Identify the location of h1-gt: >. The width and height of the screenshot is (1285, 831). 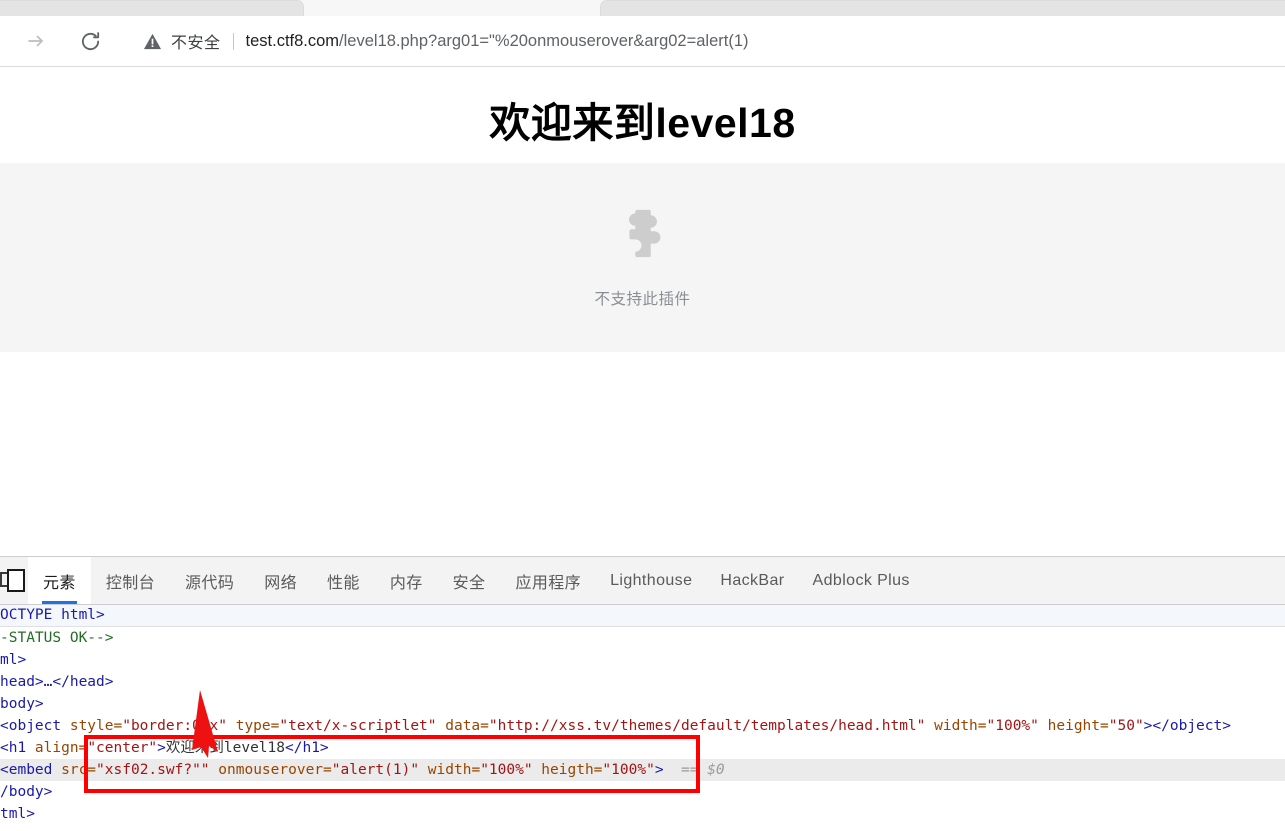
(161, 748).